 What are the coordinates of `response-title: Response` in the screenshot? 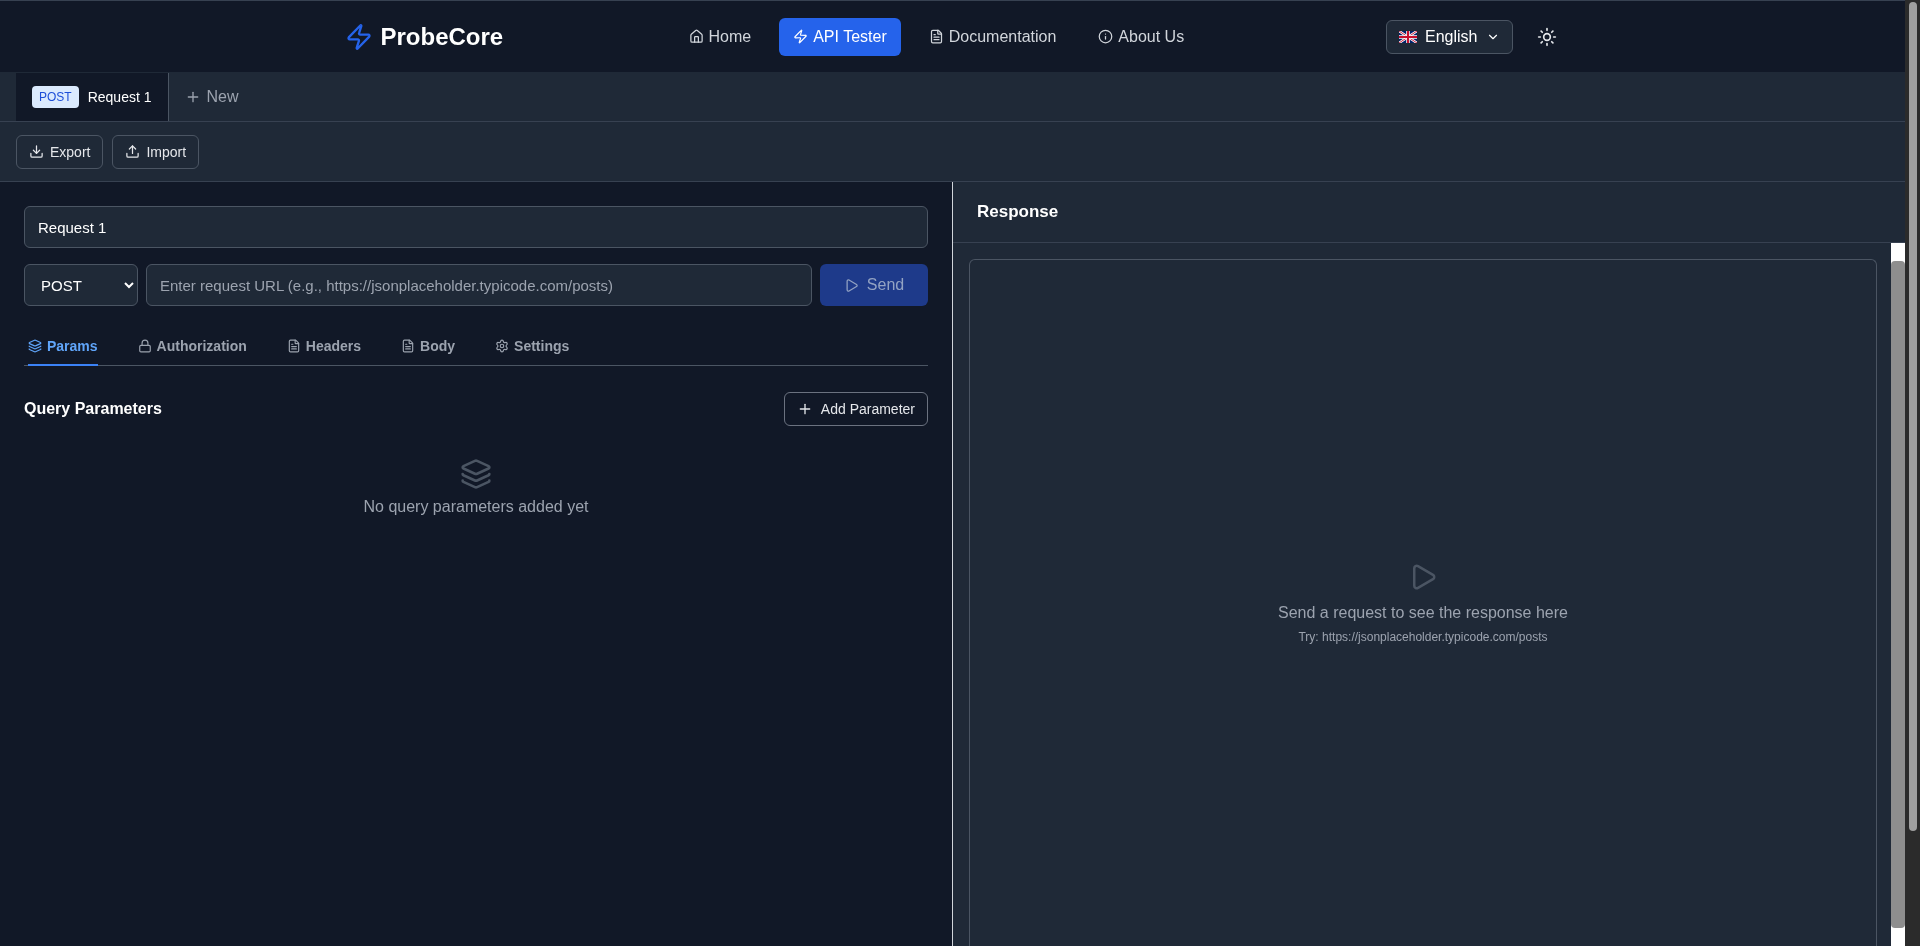 It's located at (1018, 212).